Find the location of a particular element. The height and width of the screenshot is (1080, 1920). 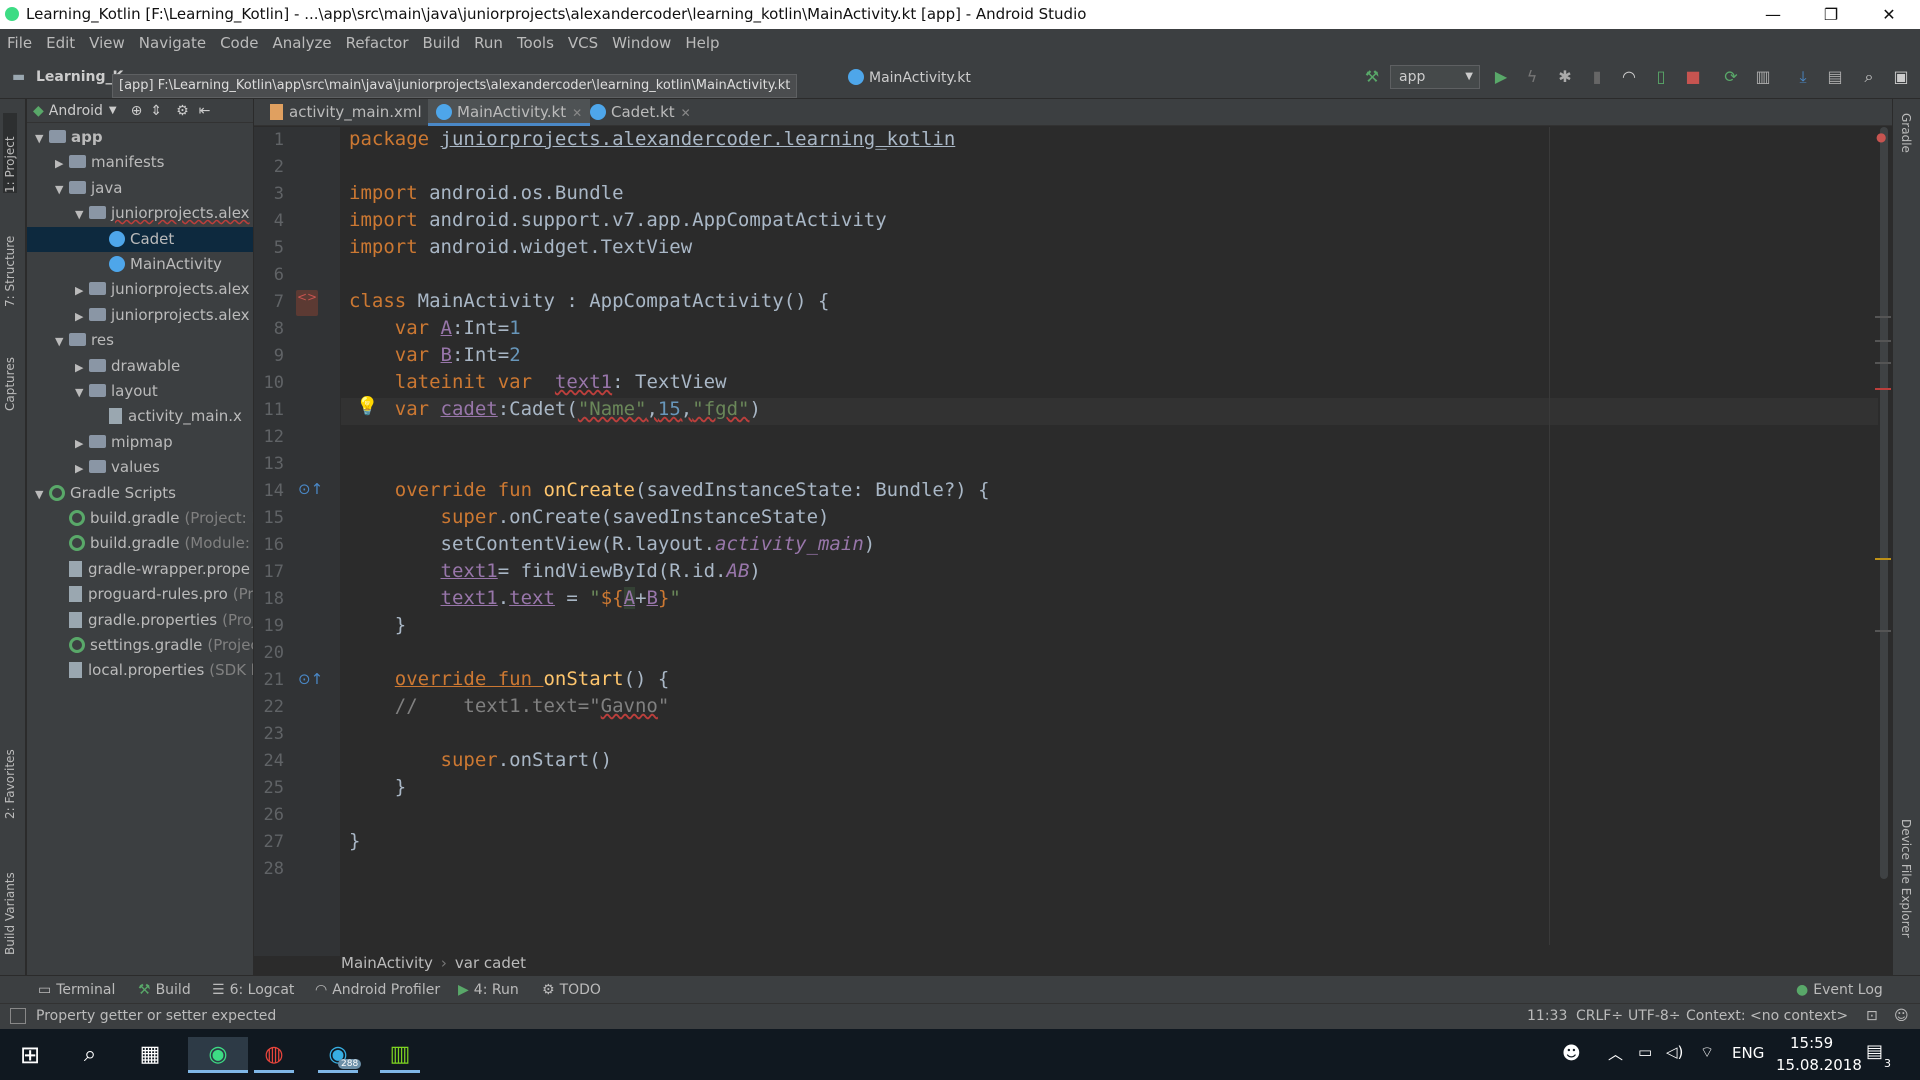

scrollbar-thumb is located at coordinates (1884, 503).